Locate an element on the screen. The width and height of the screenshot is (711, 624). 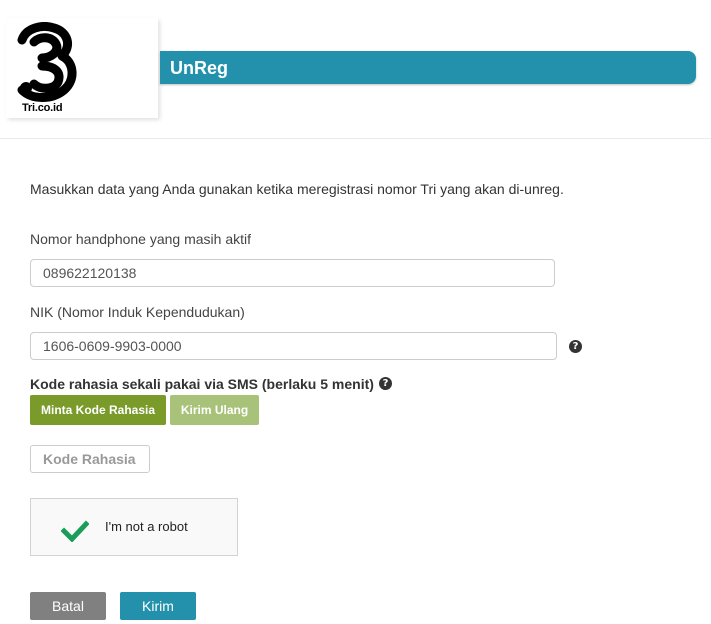
captcha-label: I'm not a robot is located at coordinates (146, 526).